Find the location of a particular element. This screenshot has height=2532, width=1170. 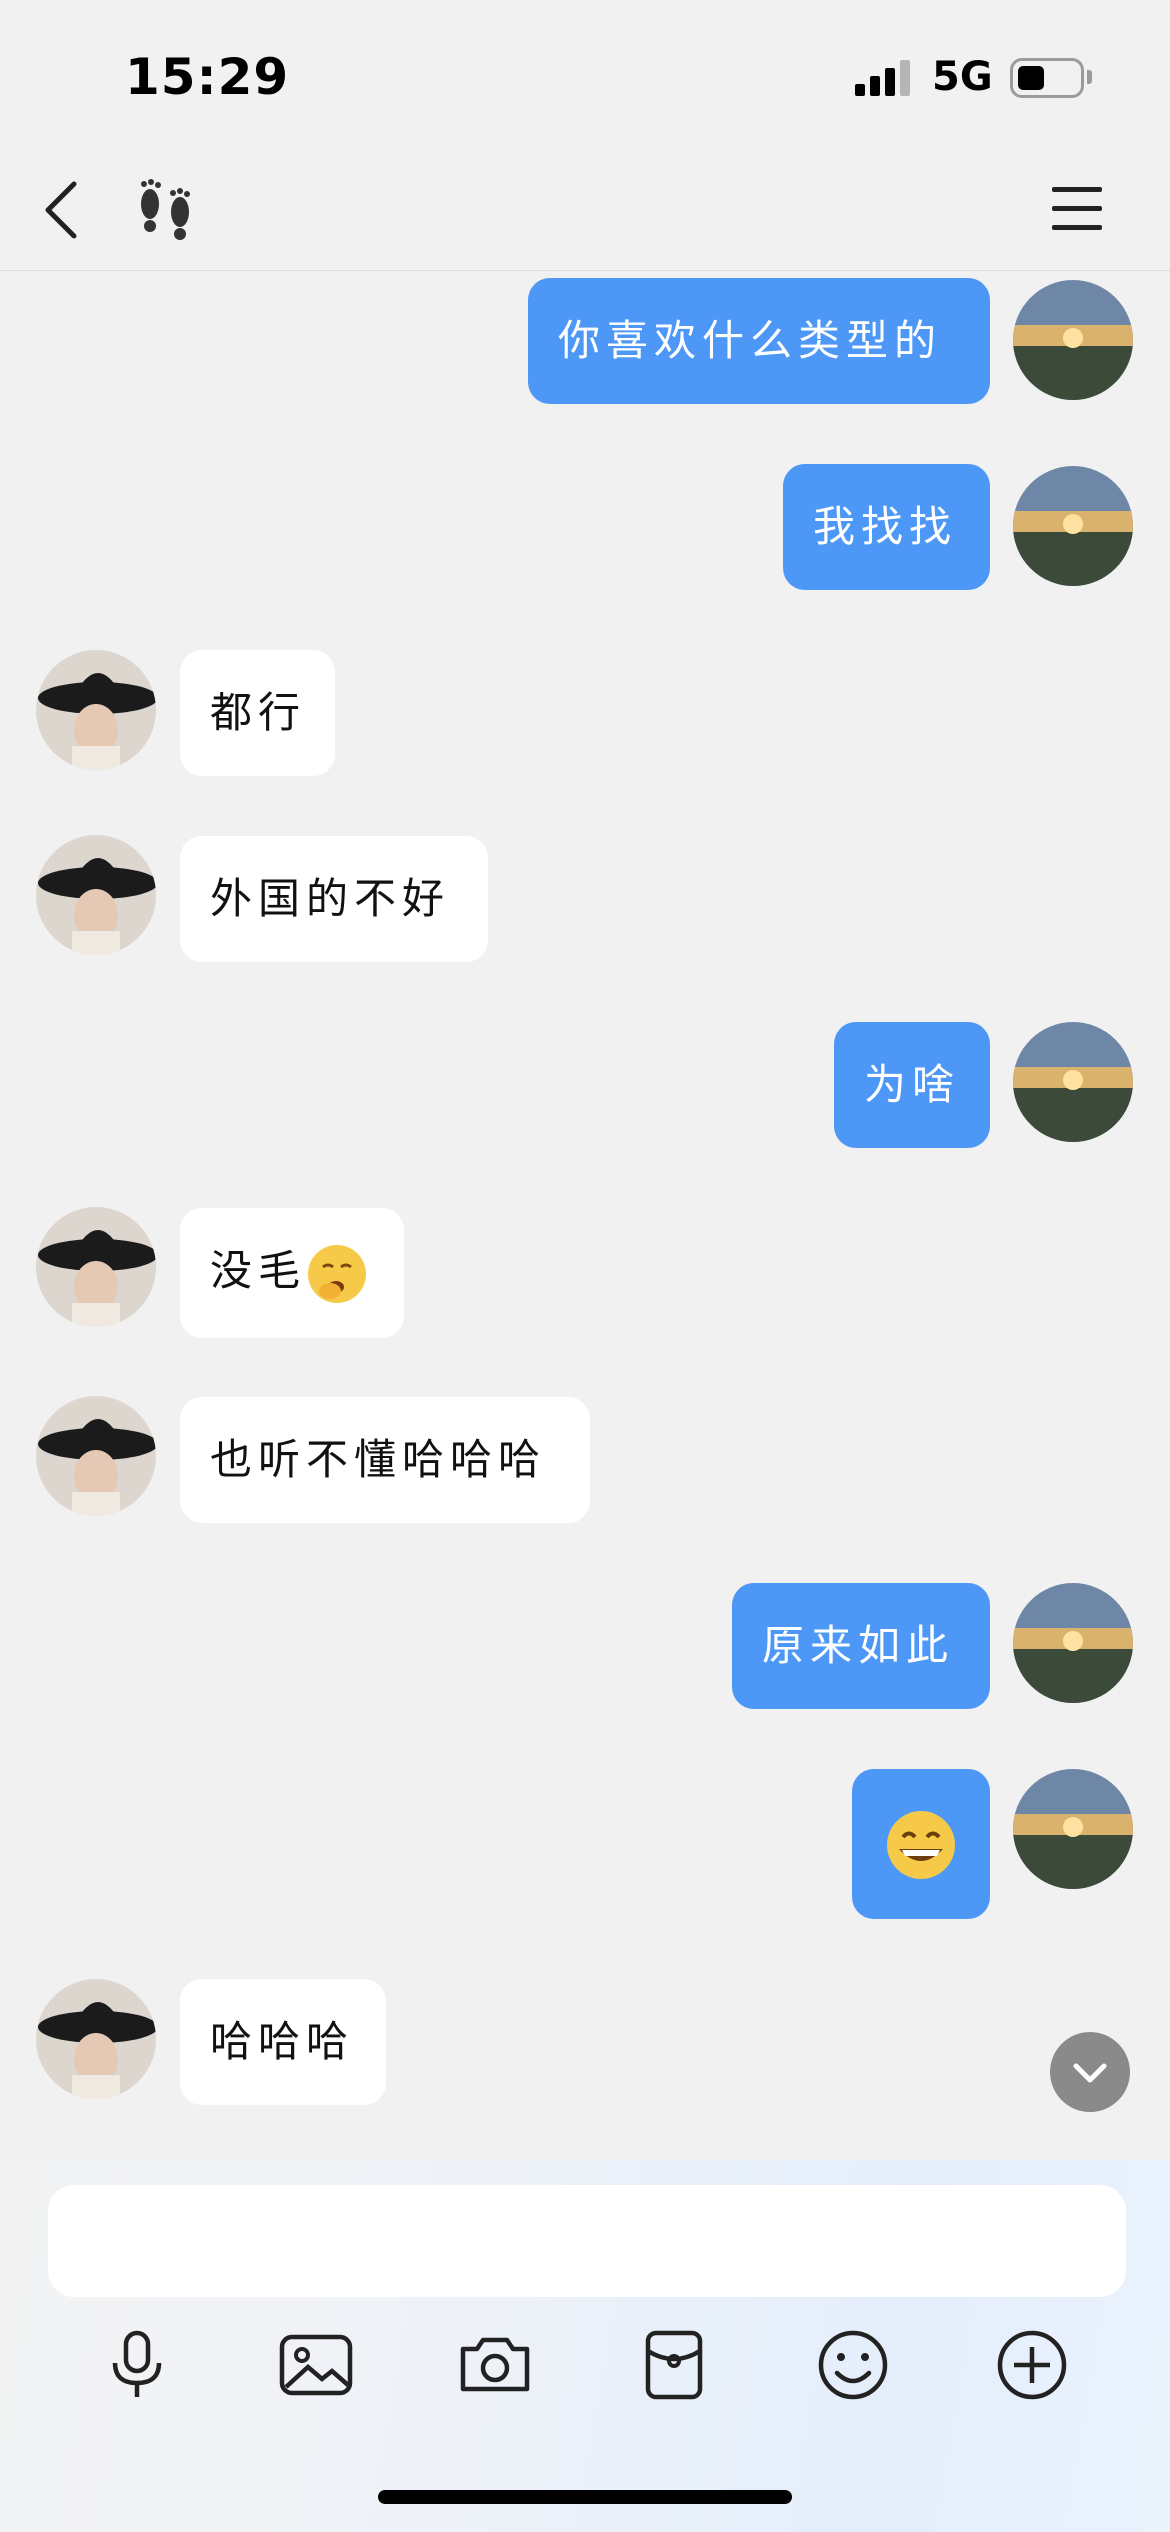

message-bubble is located at coordinates (921, 1844).